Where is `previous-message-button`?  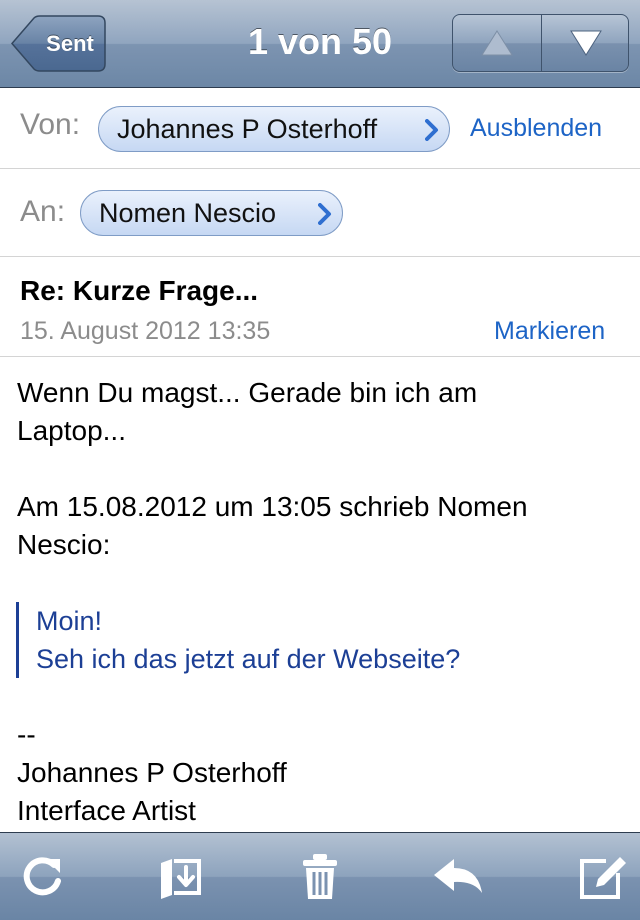
previous-message-button is located at coordinates (497, 43).